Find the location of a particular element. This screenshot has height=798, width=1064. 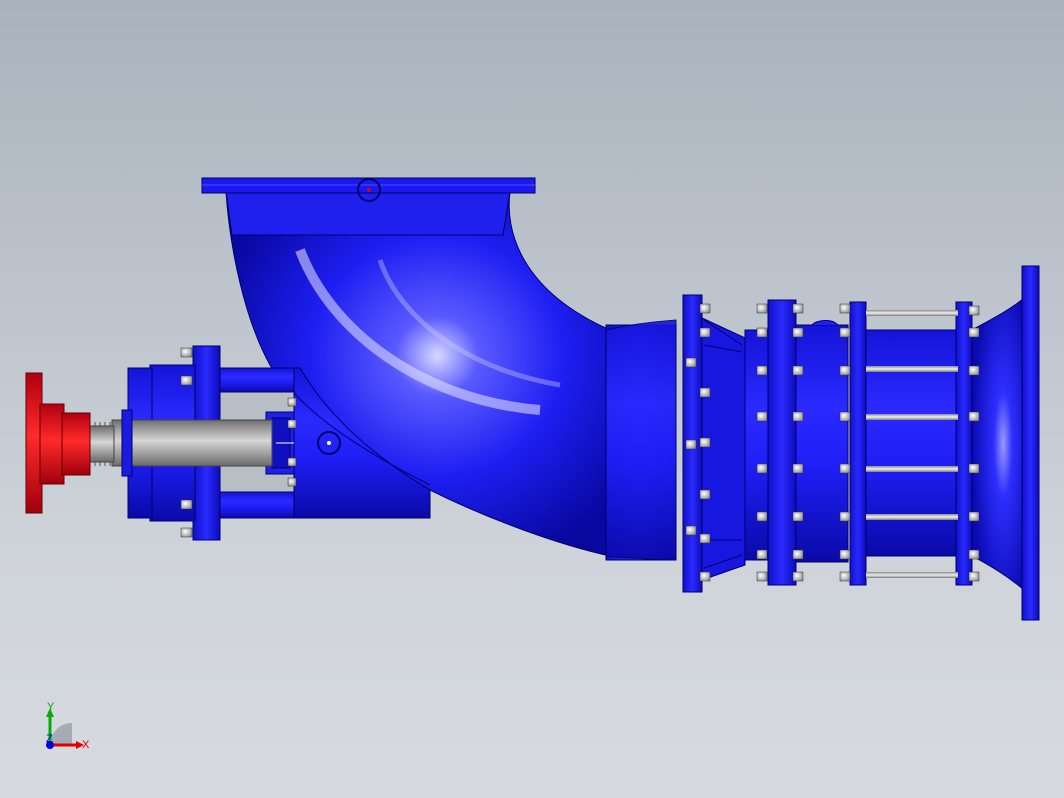

axis-triad: Y X Z is located at coordinates (68, 726).